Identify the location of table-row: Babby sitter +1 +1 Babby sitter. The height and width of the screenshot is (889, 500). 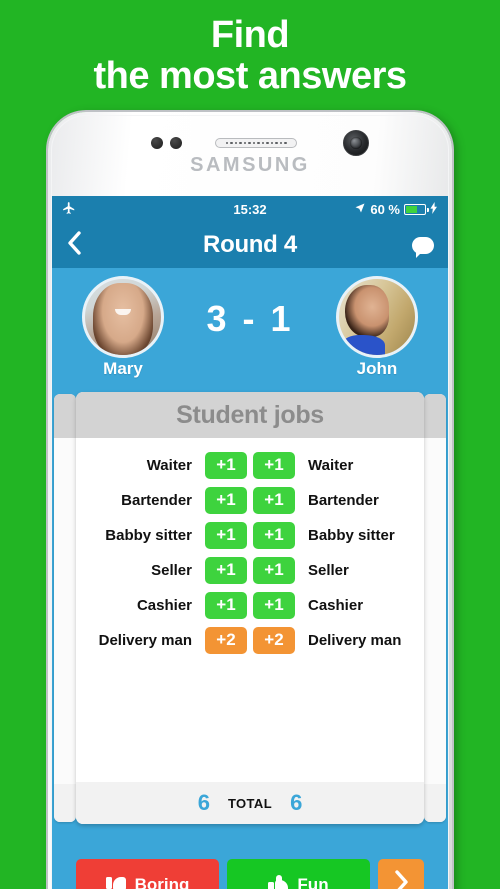
(250, 535).